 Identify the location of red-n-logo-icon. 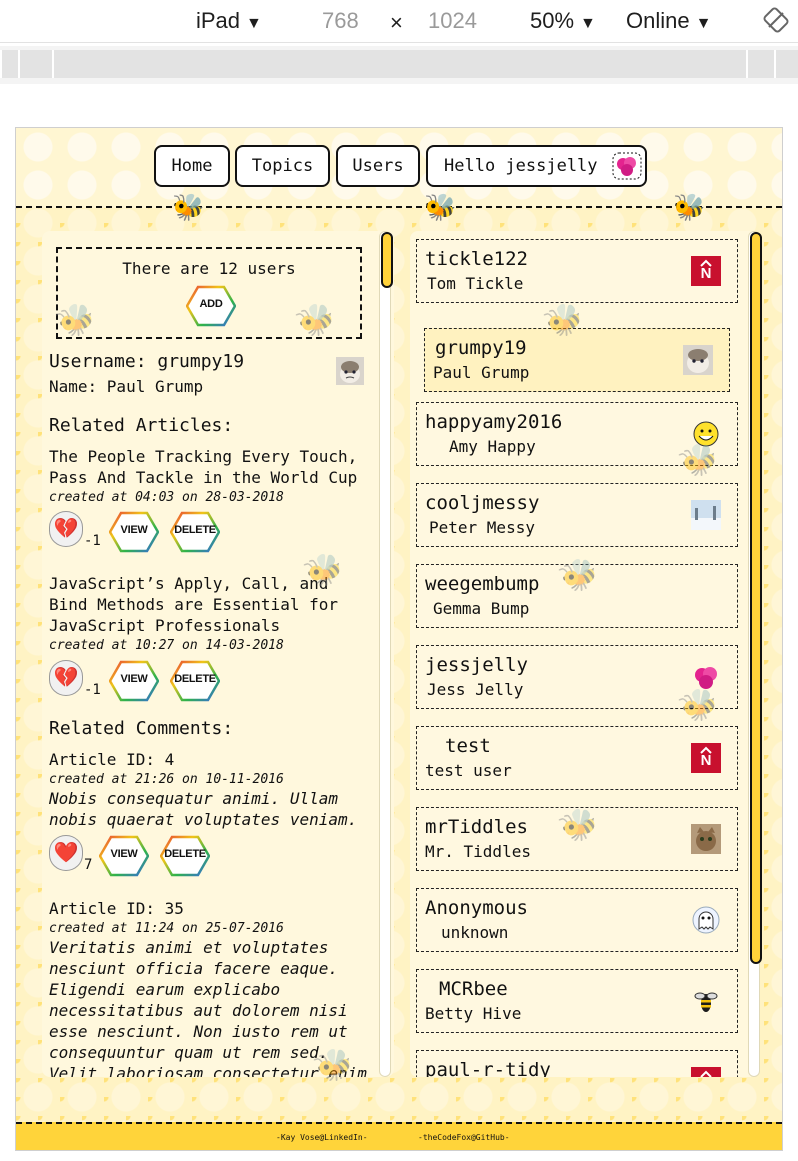
(706, 1072).